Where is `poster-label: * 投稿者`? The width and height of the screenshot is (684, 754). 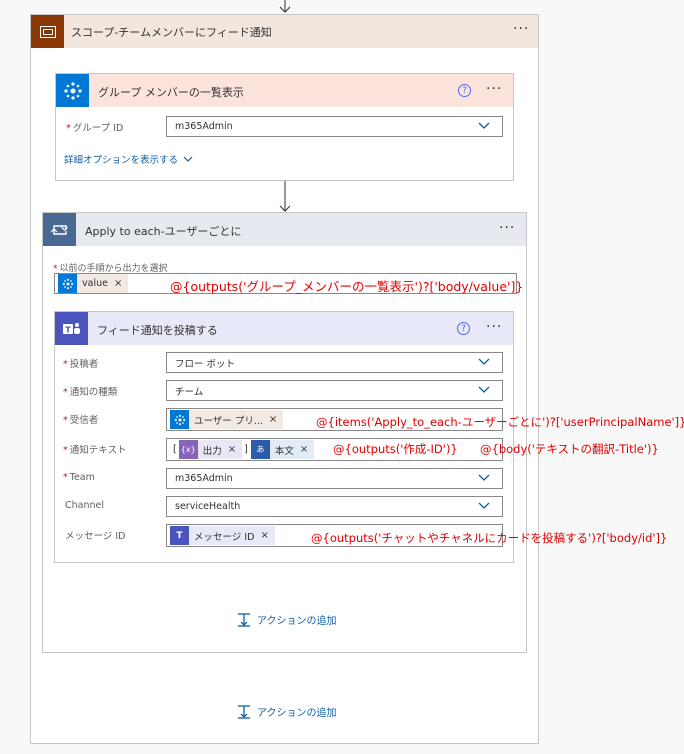
poster-label: * 投稿者 is located at coordinates (81, 364).